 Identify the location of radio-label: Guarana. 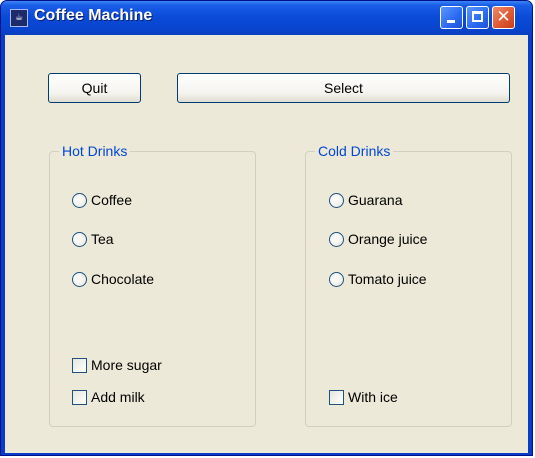
(375, 200).